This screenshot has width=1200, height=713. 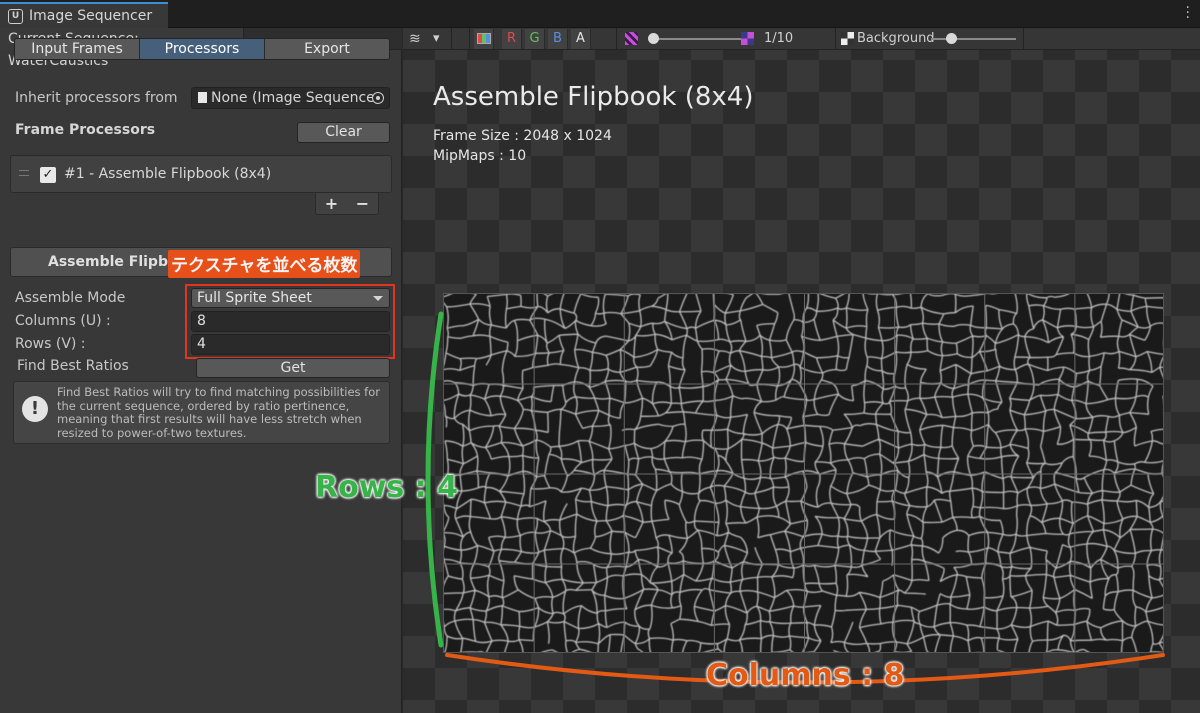 What do you see at coordinates (24, 173) in the screenshot?
I see `drag-handle-icon` at bounding box center [24, 173].